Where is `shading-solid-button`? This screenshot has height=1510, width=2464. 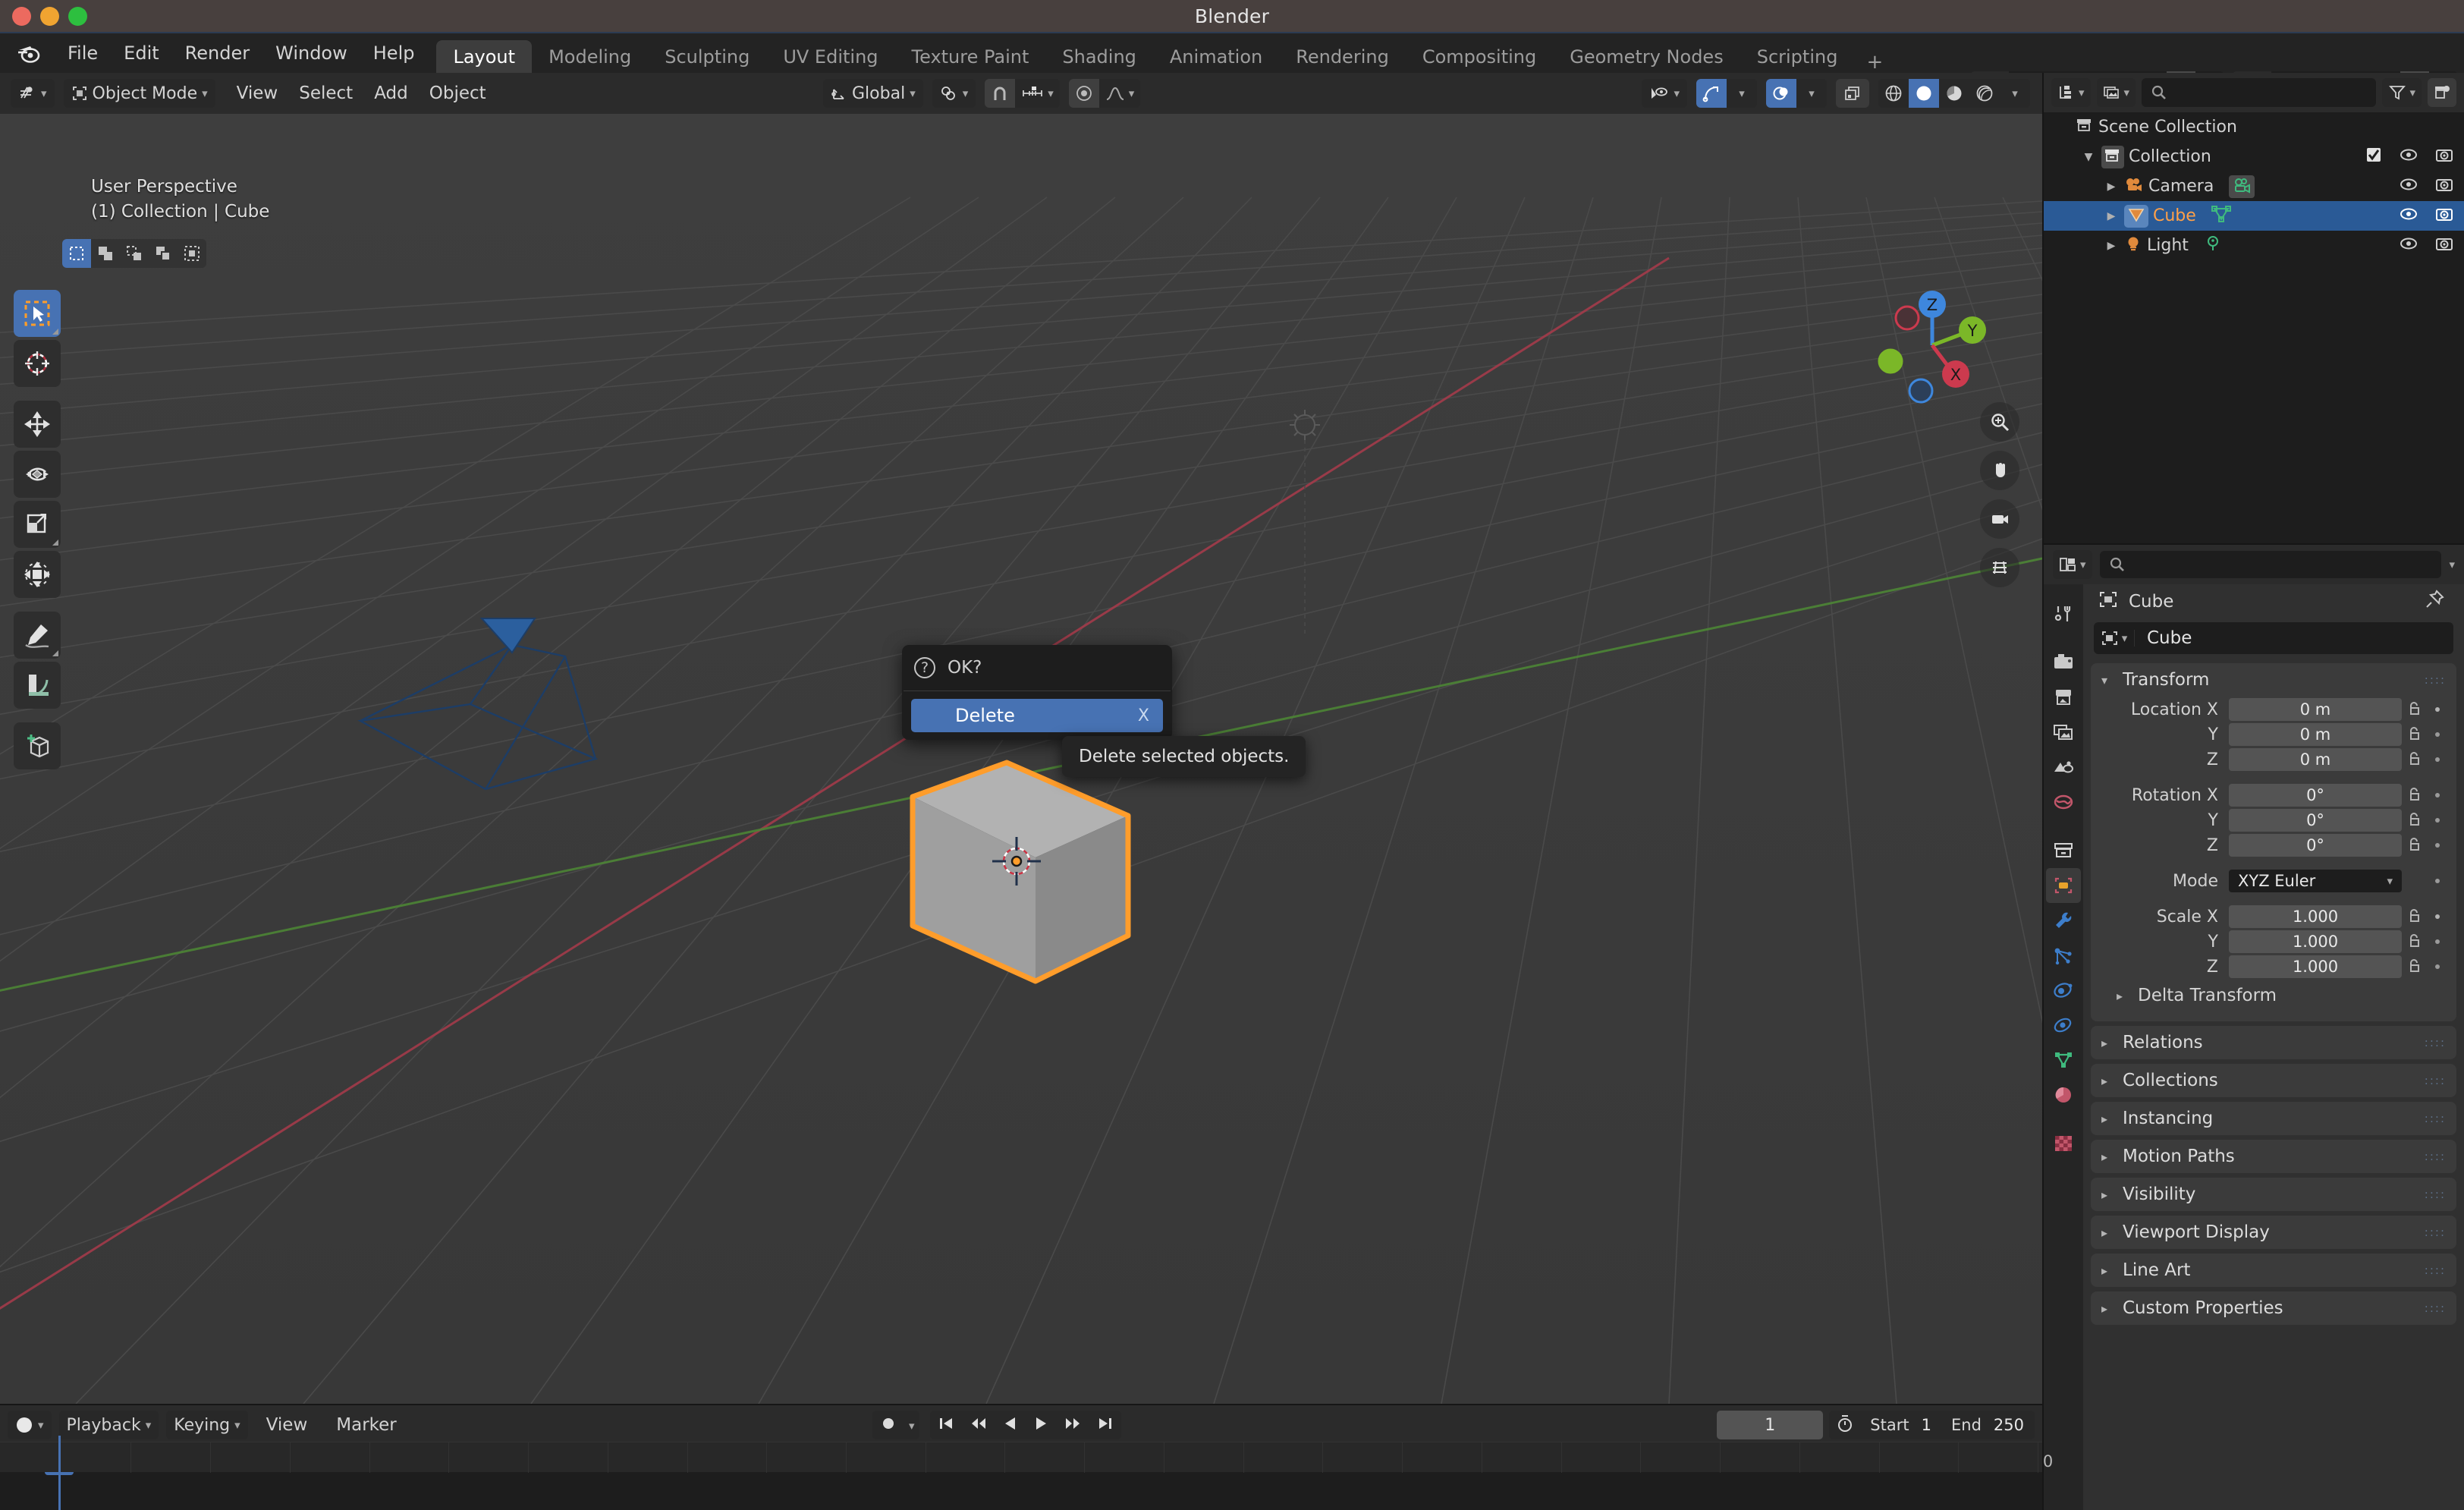
shading-solid-button is located at coordinates (1924, 93).